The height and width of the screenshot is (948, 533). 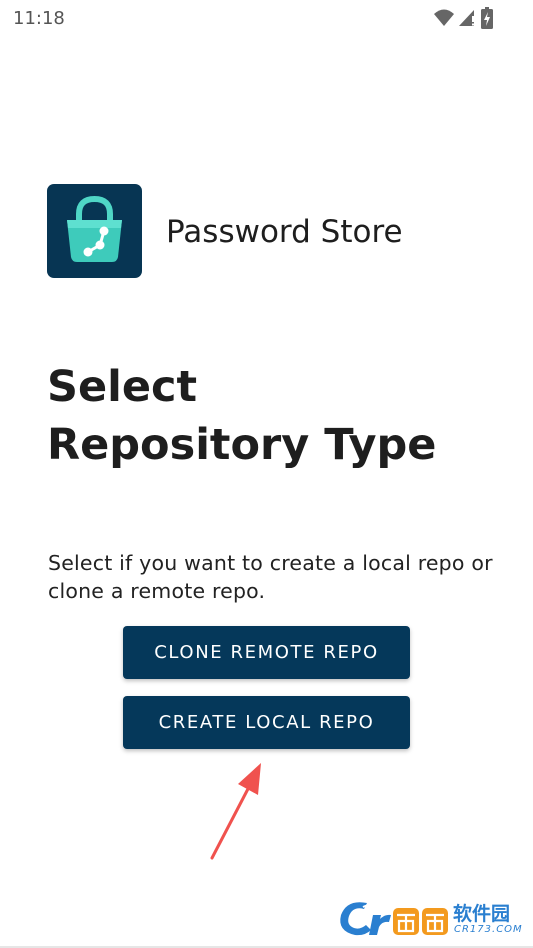 I want to click on lock-bag-icon, so click(x=94, y=228).